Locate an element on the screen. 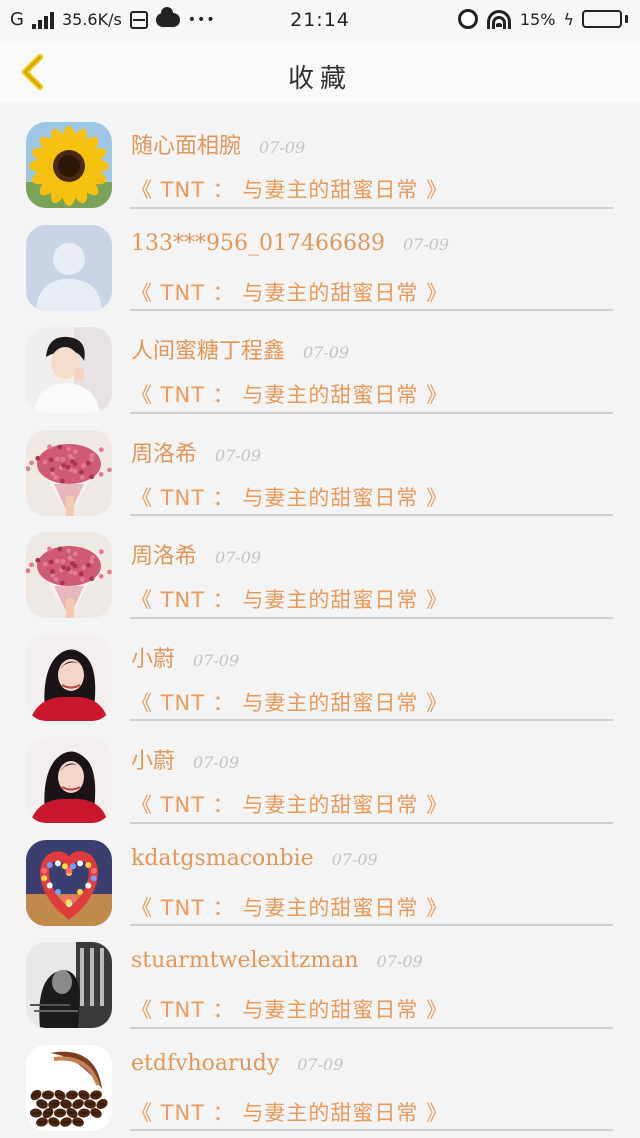  user-name: stuarmtwelexitzman is located at coordinates (245, 960).